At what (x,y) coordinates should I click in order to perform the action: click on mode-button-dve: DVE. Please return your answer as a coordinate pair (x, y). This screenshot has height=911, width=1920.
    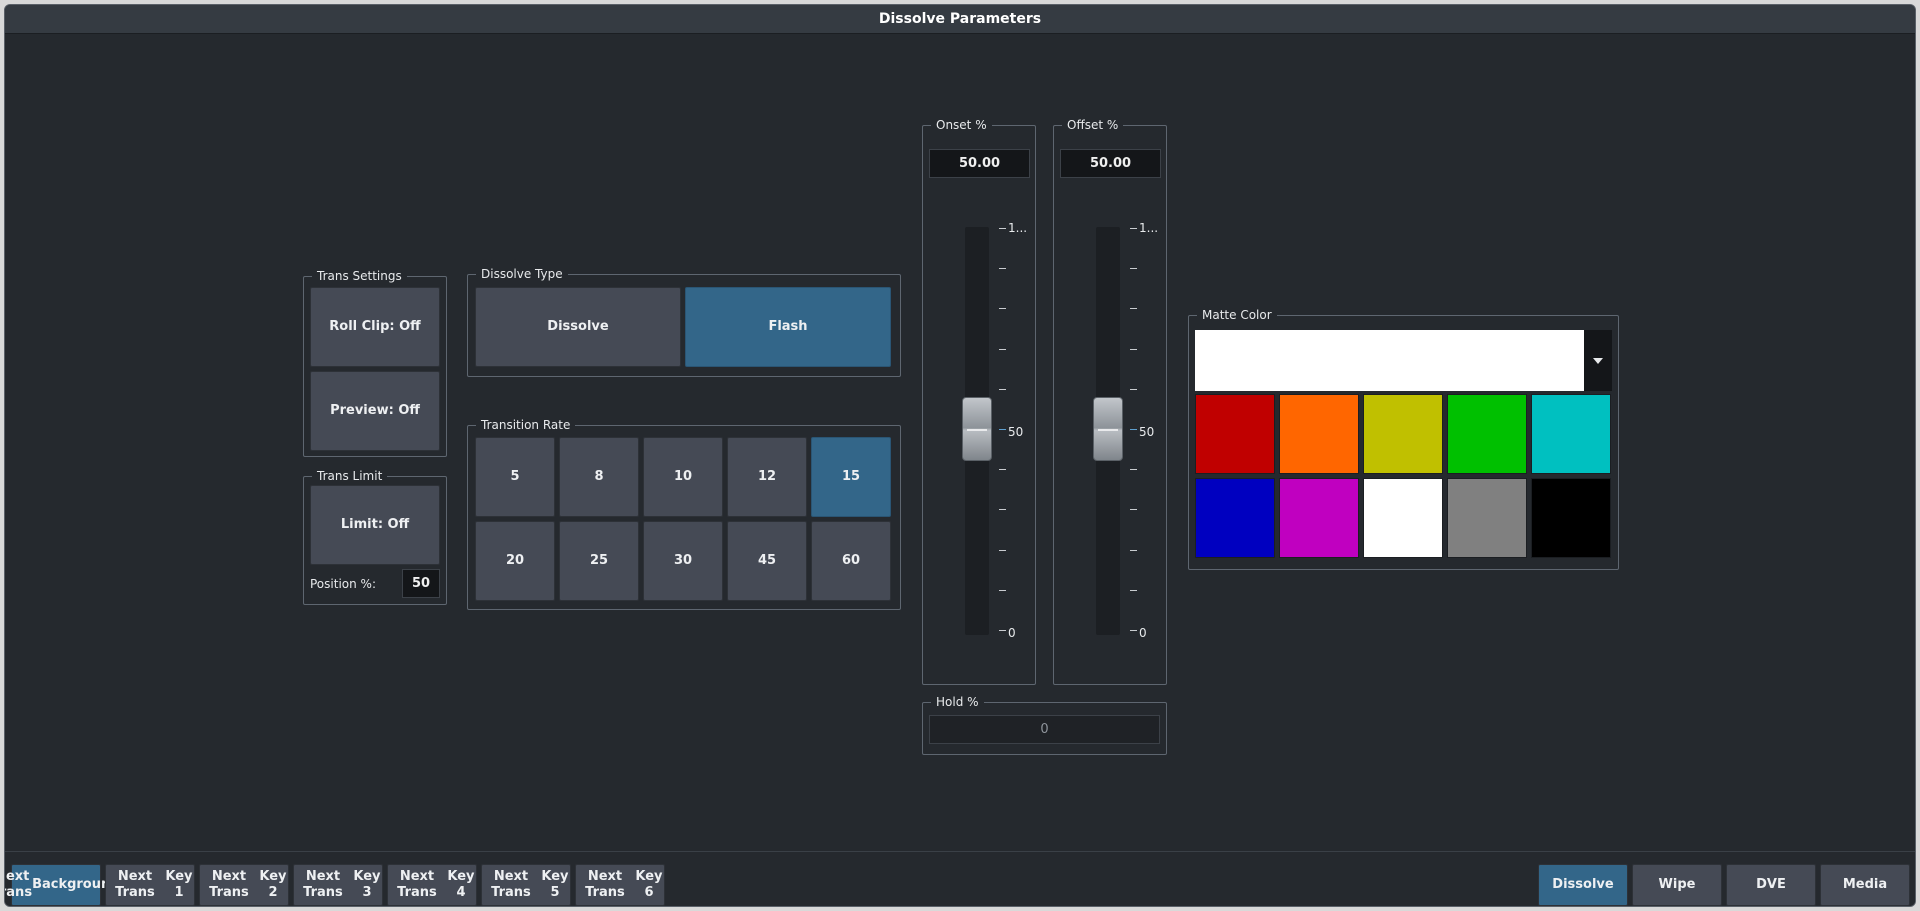
    Looking at the image, I should click on (1771, 885).